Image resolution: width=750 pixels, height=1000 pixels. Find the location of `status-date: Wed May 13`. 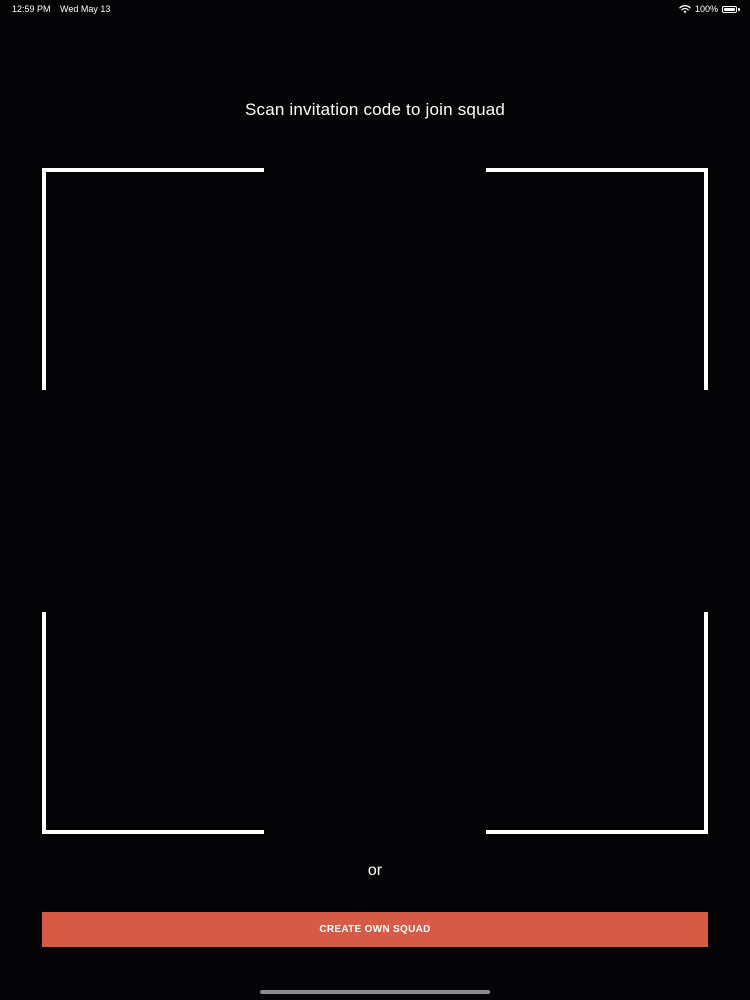

status-date: Wed May 13 is located at coordinates (85, 9).